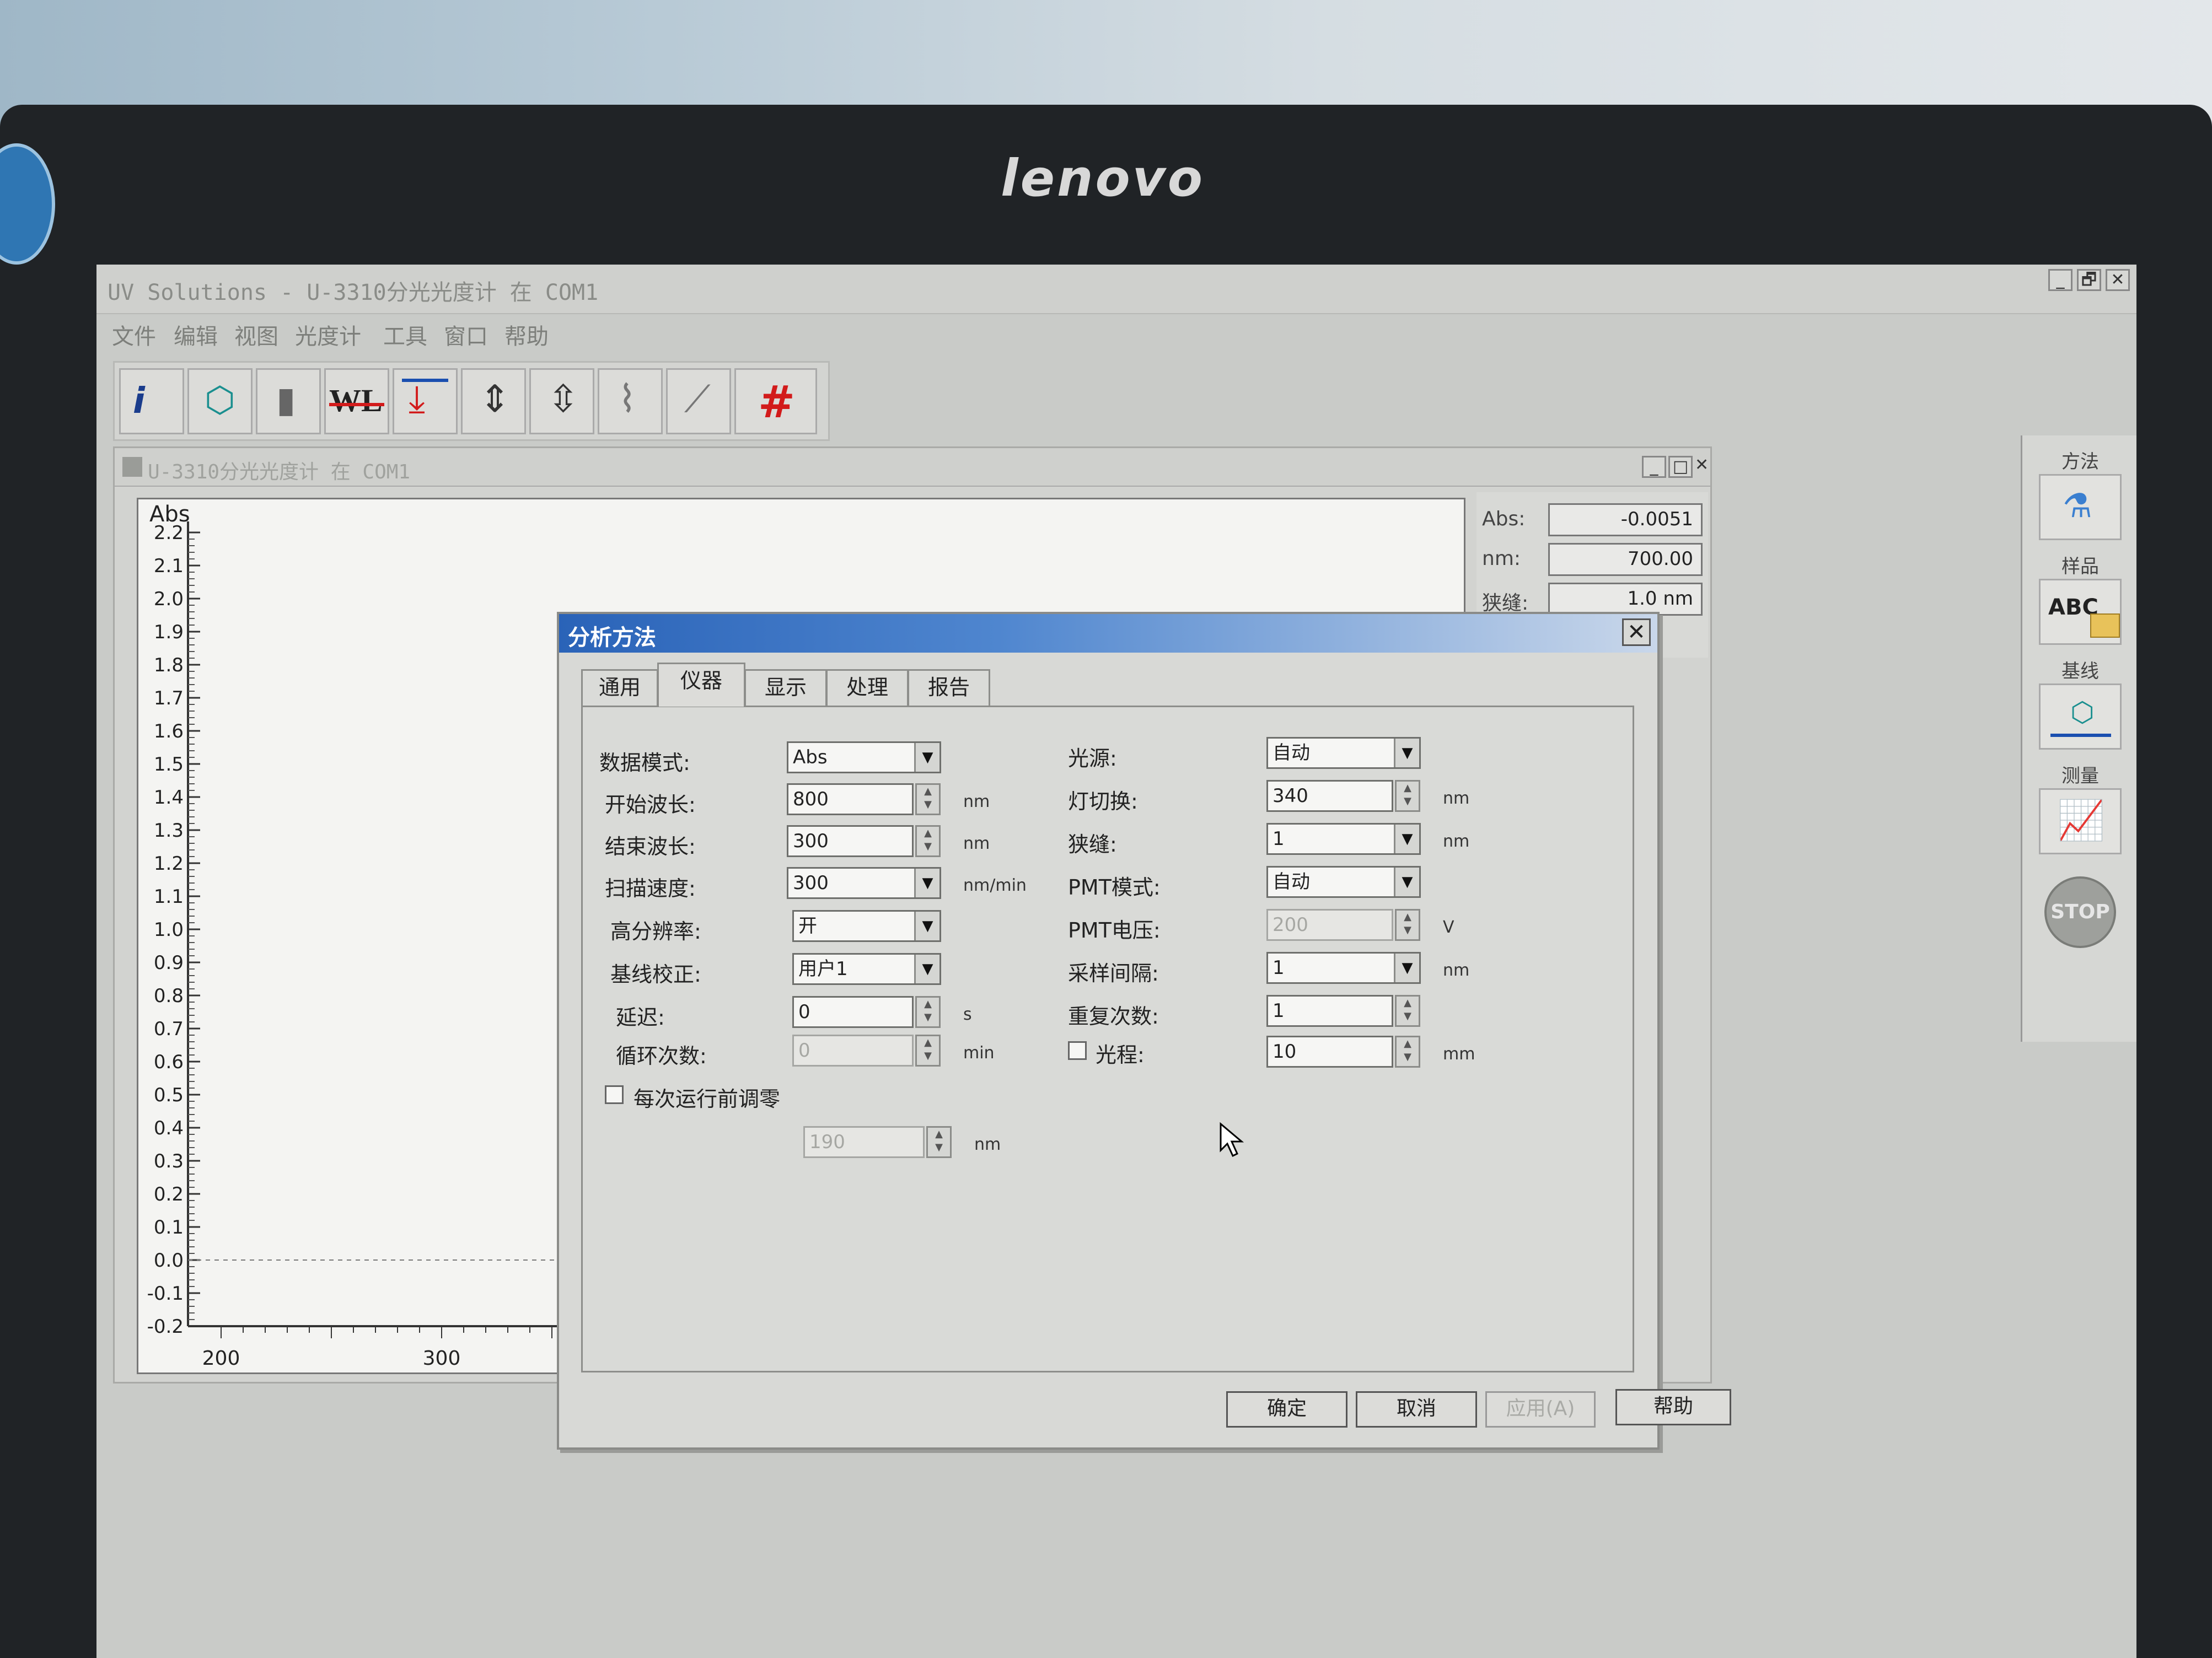 Image resolution: width=2212 pixels, height=1658 pixels. I want to click on ok-button: 确定, so click(1286, 1409).